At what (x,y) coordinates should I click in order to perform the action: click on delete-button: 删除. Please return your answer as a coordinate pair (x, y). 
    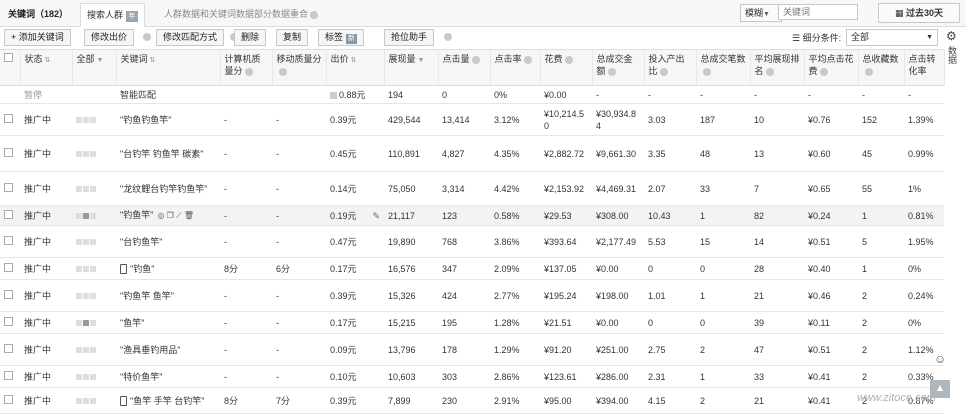
    Looking at the image, I should click on (250, 37).